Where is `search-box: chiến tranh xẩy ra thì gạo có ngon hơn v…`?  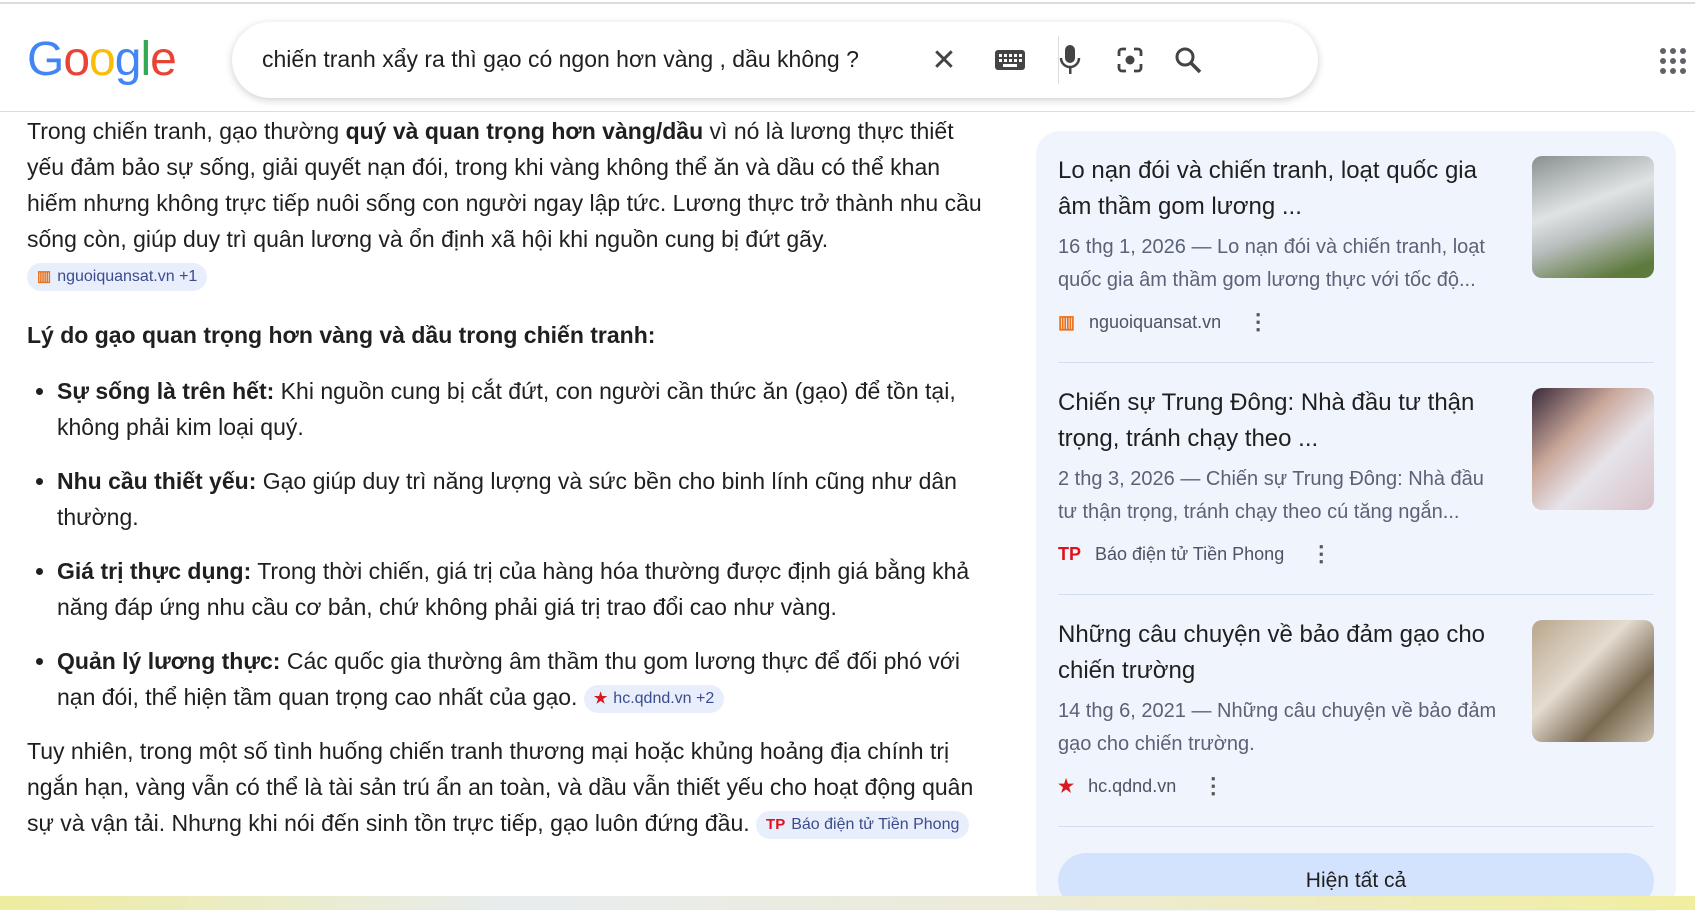
search-box: chiến tranh xẩy ra thì gạo có ngon hơn v… is located at coordinates (775, 60).